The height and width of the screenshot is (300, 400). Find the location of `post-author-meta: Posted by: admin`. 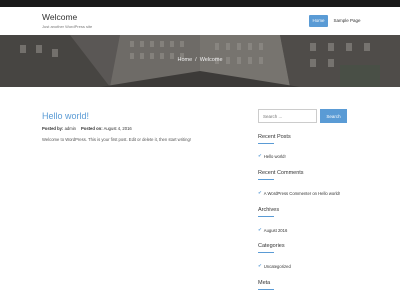

post-author-meta: Posted by: admin is located at coordinates (59, 128).